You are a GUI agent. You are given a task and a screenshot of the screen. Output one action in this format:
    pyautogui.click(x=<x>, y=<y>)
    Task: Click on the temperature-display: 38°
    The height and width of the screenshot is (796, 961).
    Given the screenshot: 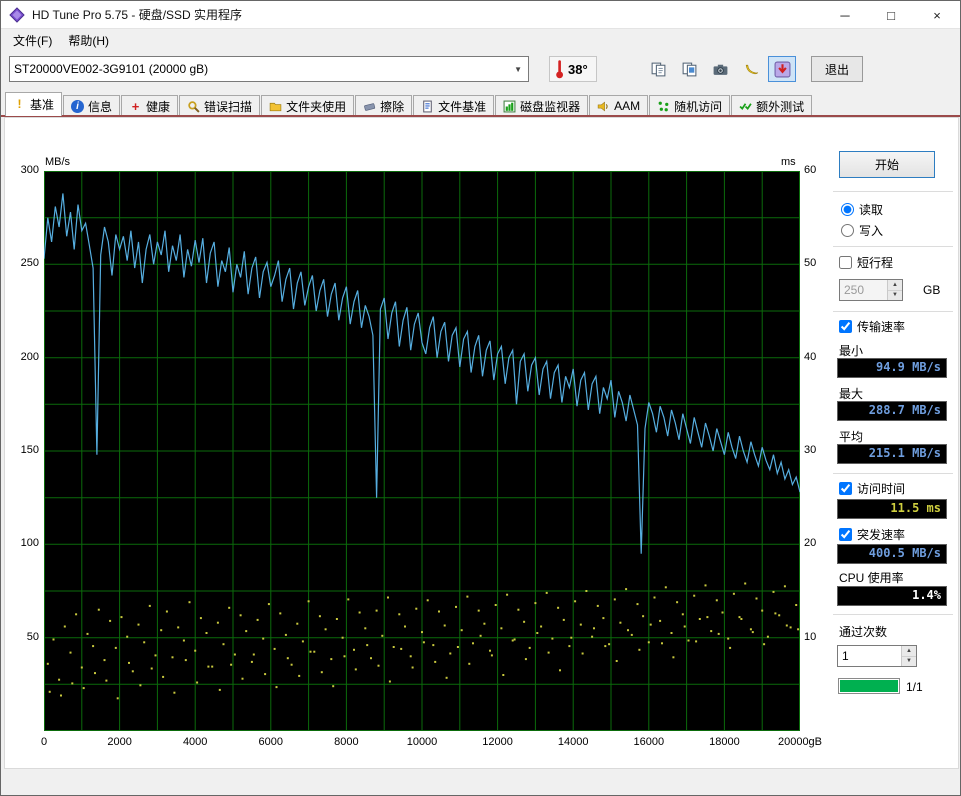 What is the action you would take?
    pyautogui.click(x=573, y=69)
    